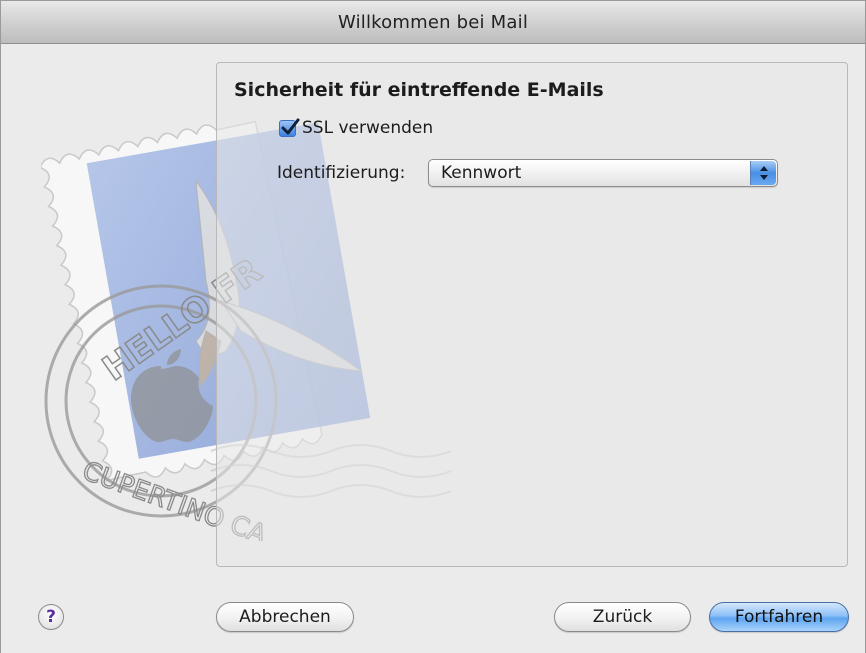  I want to click on back-button: Zurück, so click(622, 617).